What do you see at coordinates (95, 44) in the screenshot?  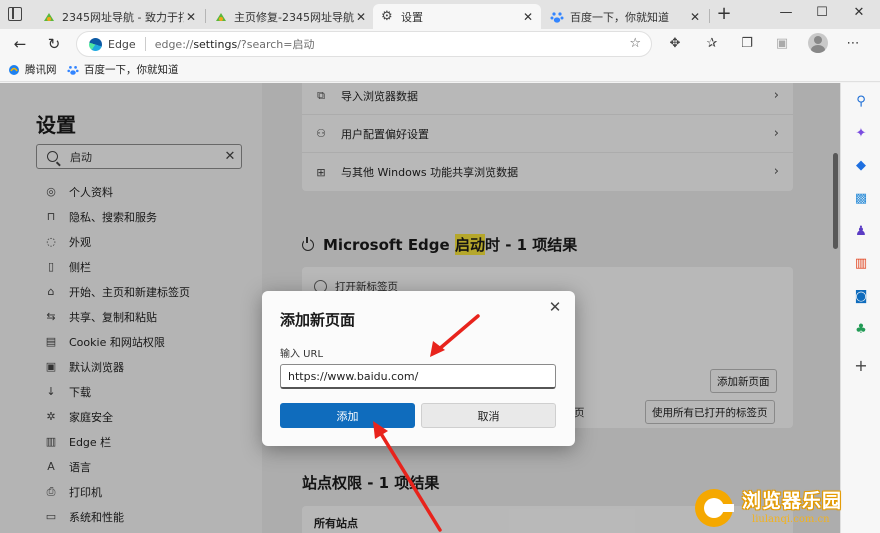 I see `edge-logo-icon` at bounding box center [95, 44].